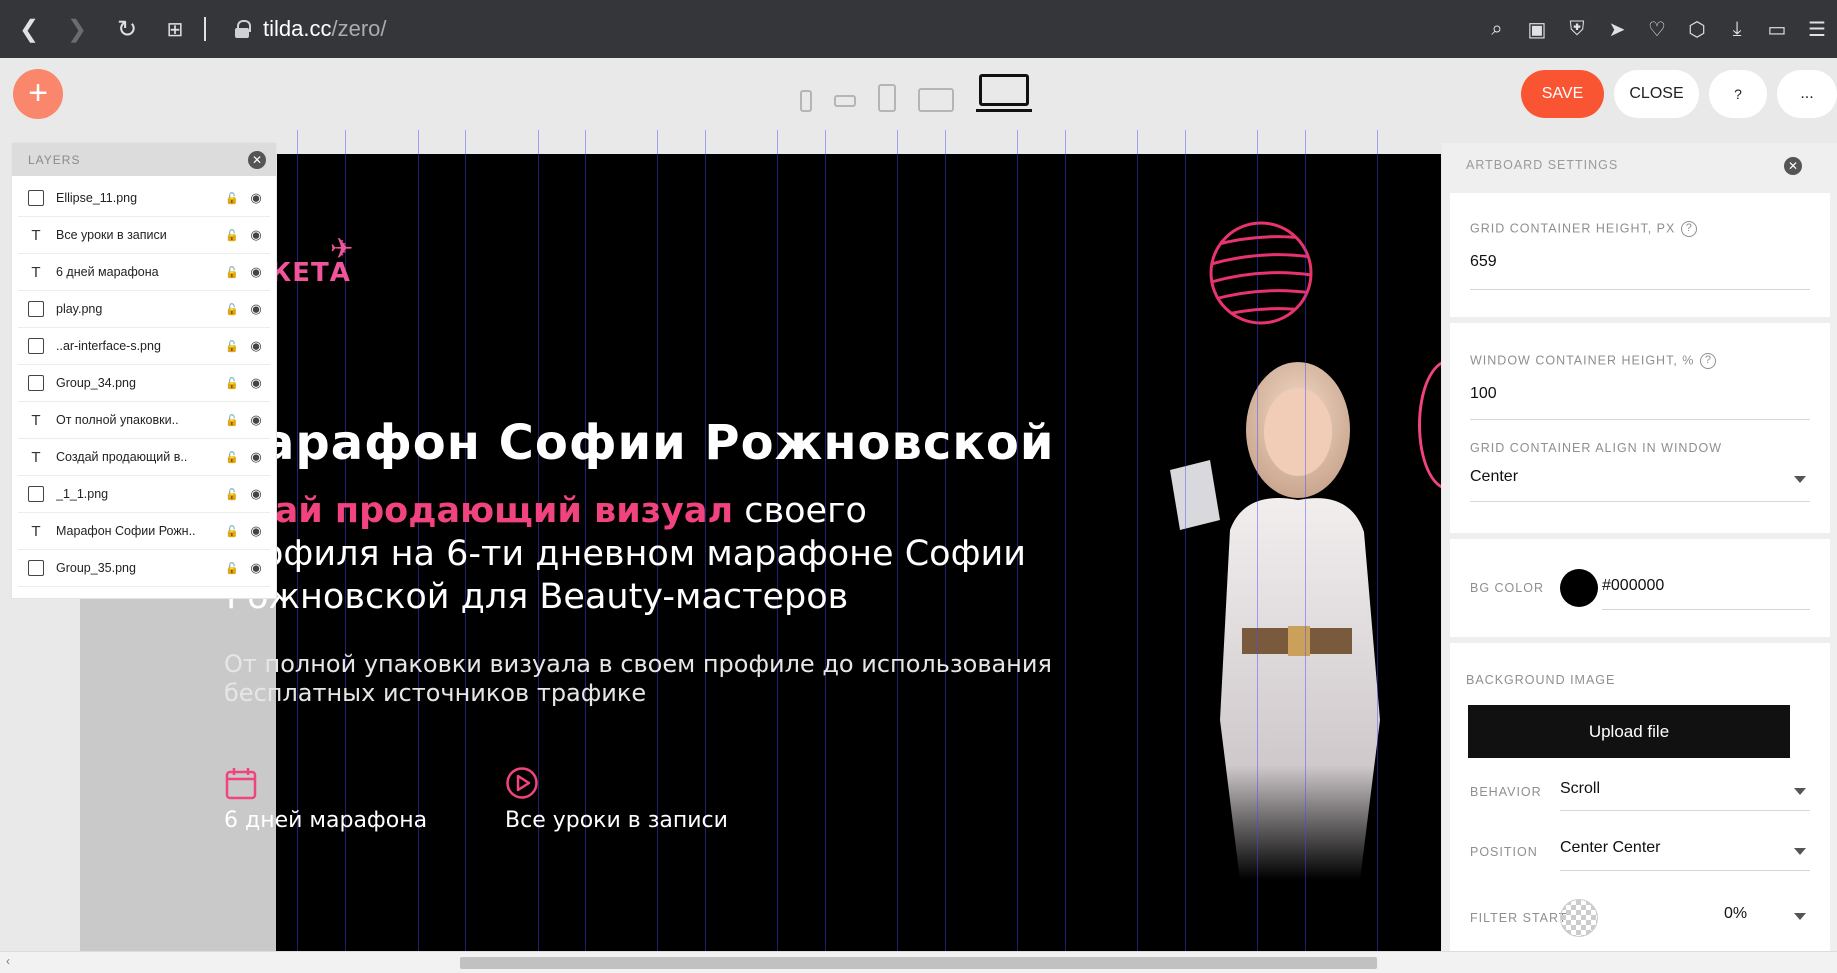 The image size is (1837, 973). I want to click on headline-text: арафон Софии Рожновской, so click(658, 443).